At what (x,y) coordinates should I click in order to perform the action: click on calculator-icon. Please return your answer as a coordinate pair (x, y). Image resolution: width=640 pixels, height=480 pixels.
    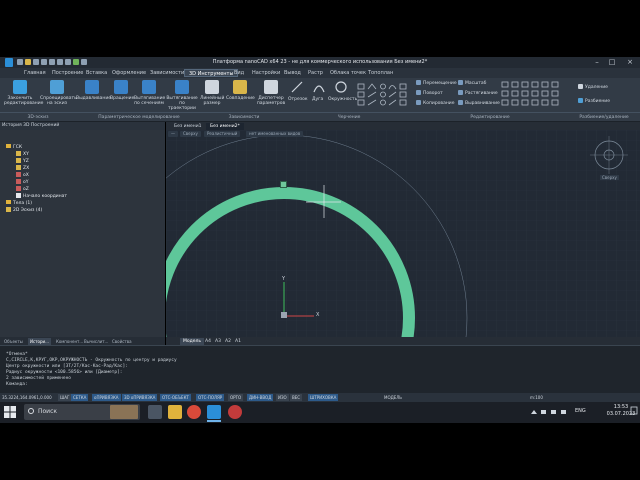
    Looking at the image, I should click on (76, 62).